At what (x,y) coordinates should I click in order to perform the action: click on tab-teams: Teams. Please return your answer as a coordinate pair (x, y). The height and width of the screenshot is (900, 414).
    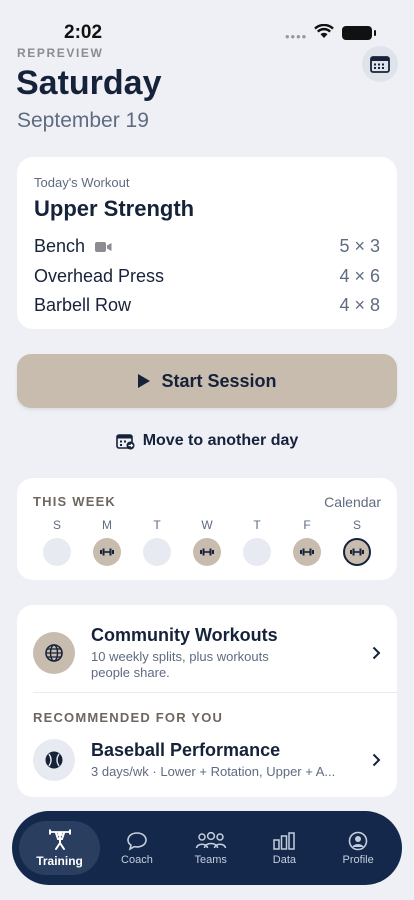
    Looking at the image, I should click on (211, 848).